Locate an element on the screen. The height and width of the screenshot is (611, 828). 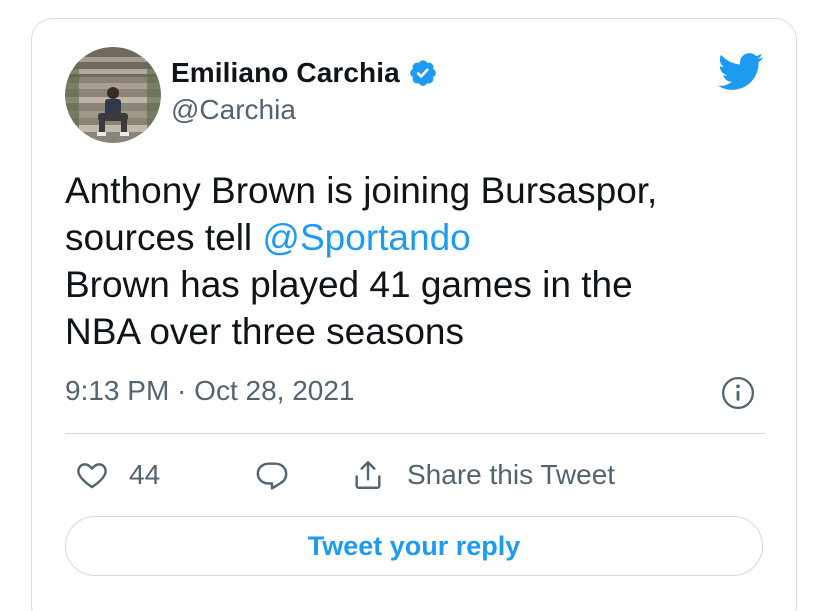
heart-icon is located at coordinates (92, 476).